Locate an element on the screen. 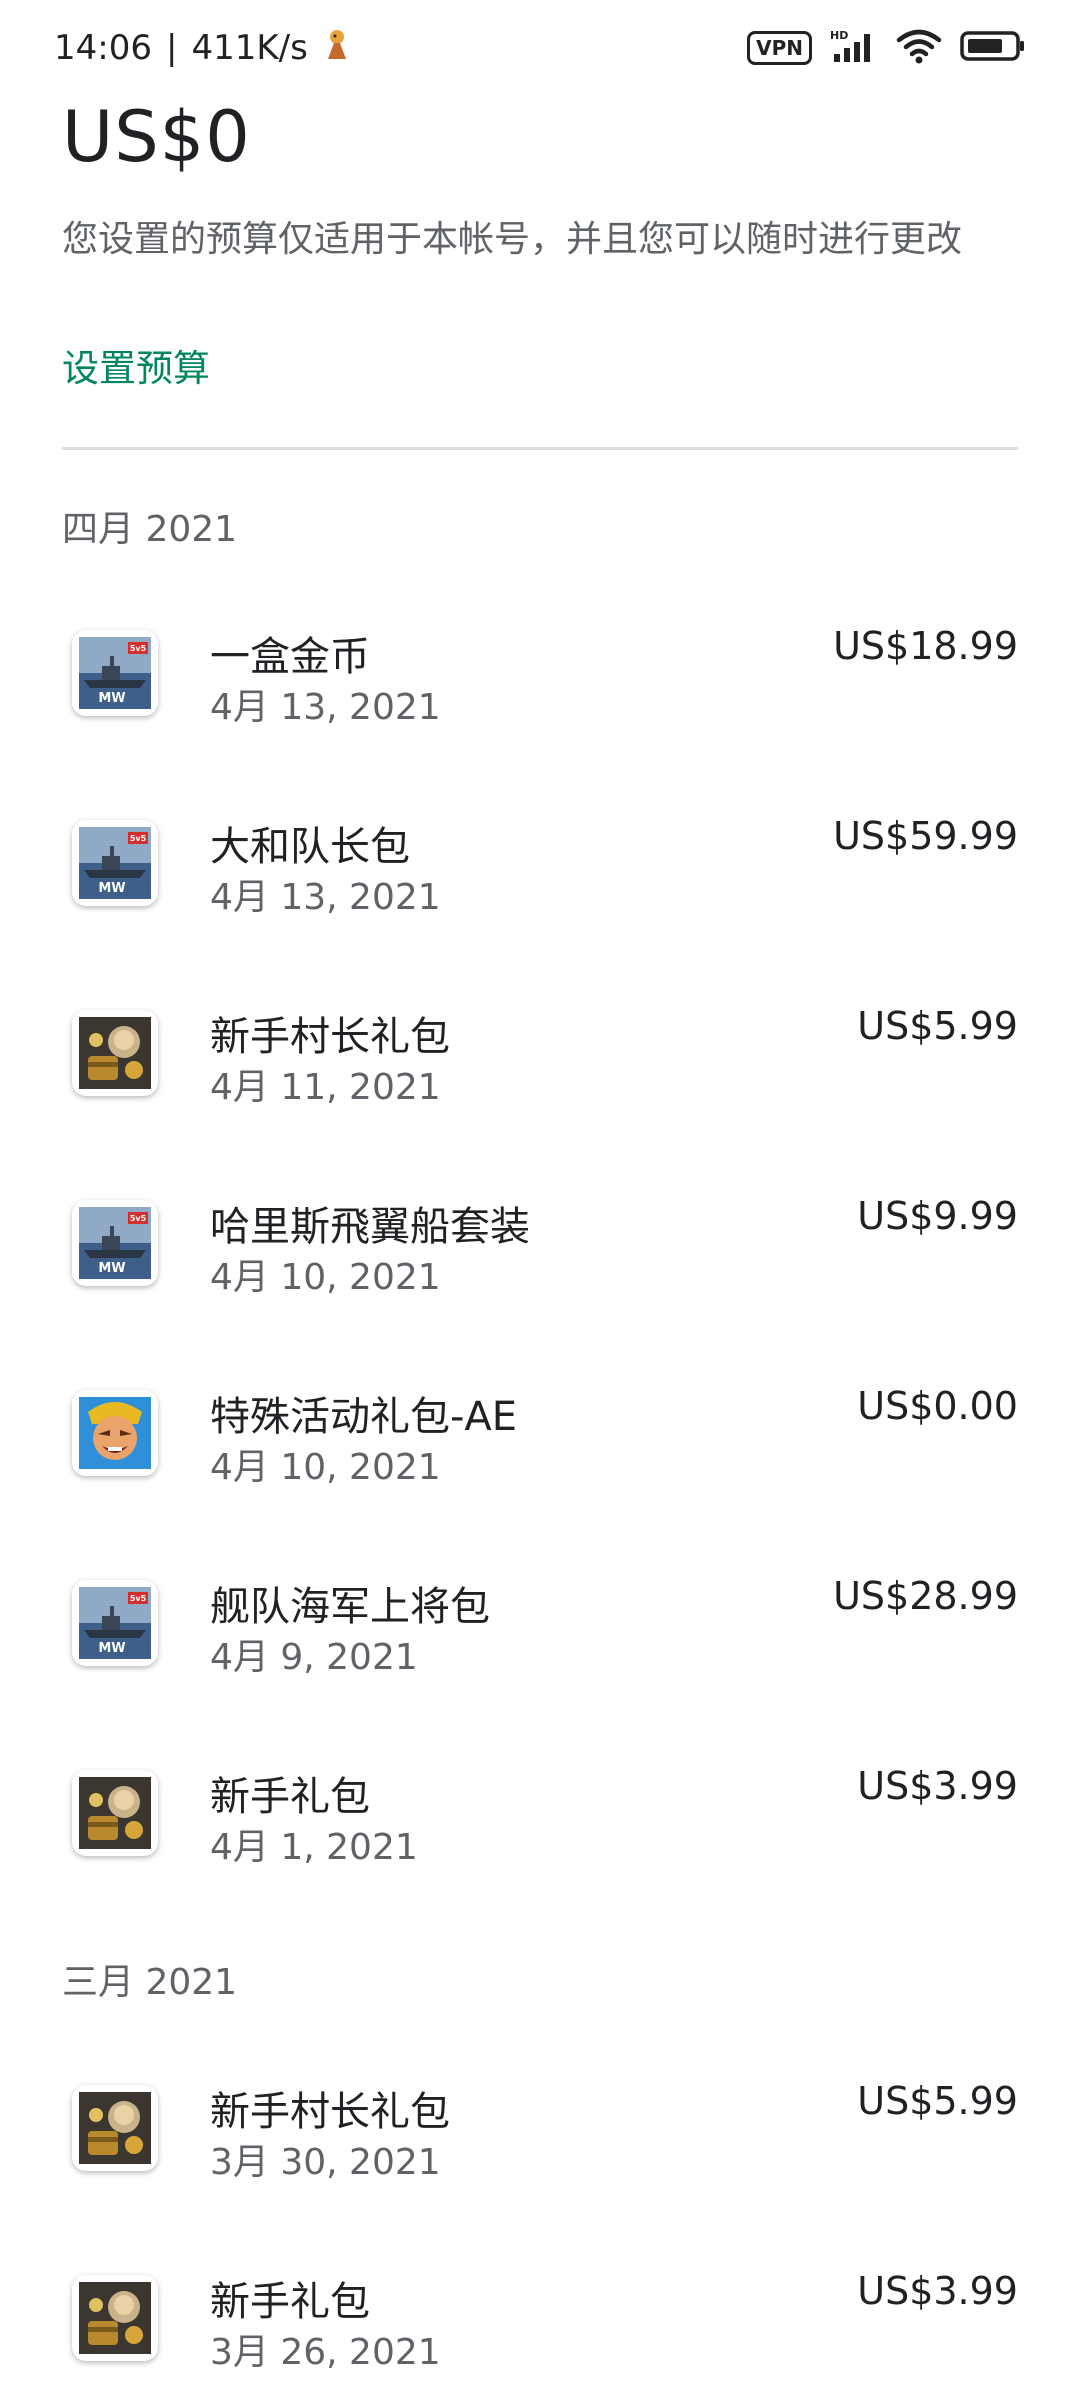 This screenshot has width=1080, height=2400. transaction-date: 3月 26, 2021 is located at coordinates (325, 2352).